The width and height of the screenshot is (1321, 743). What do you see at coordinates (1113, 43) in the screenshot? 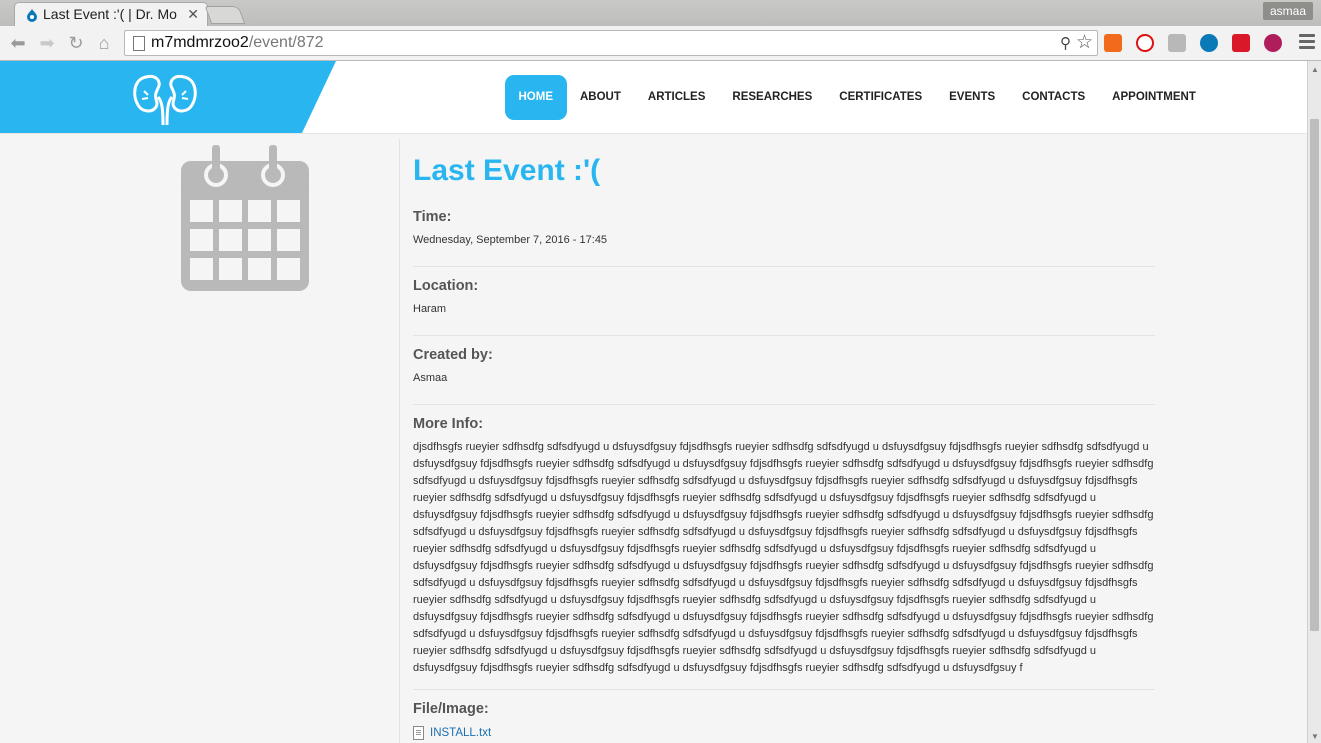
I see `soundcloud-extension-icon` at bounding box center [1113, 43].